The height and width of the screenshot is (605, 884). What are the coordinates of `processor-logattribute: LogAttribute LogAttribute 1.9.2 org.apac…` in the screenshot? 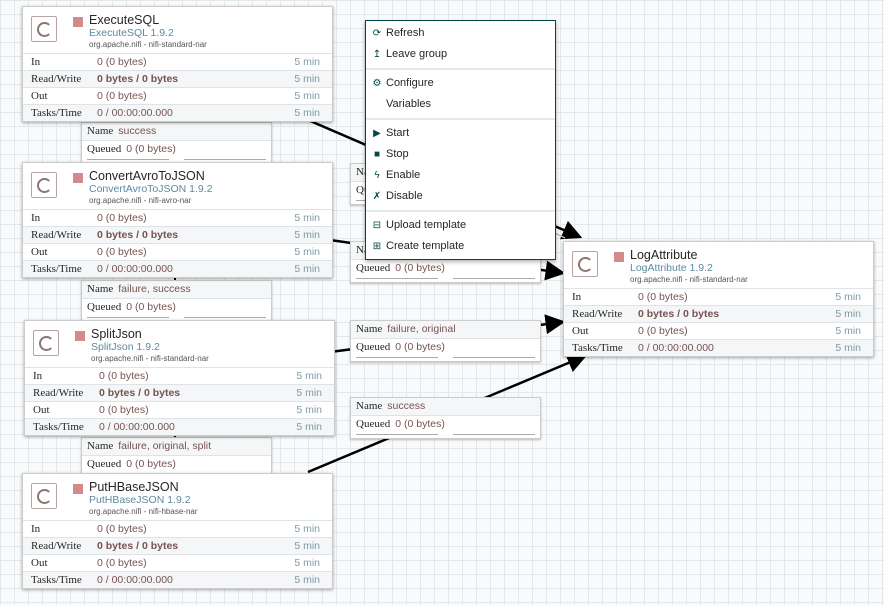 It's located at (718, 299).